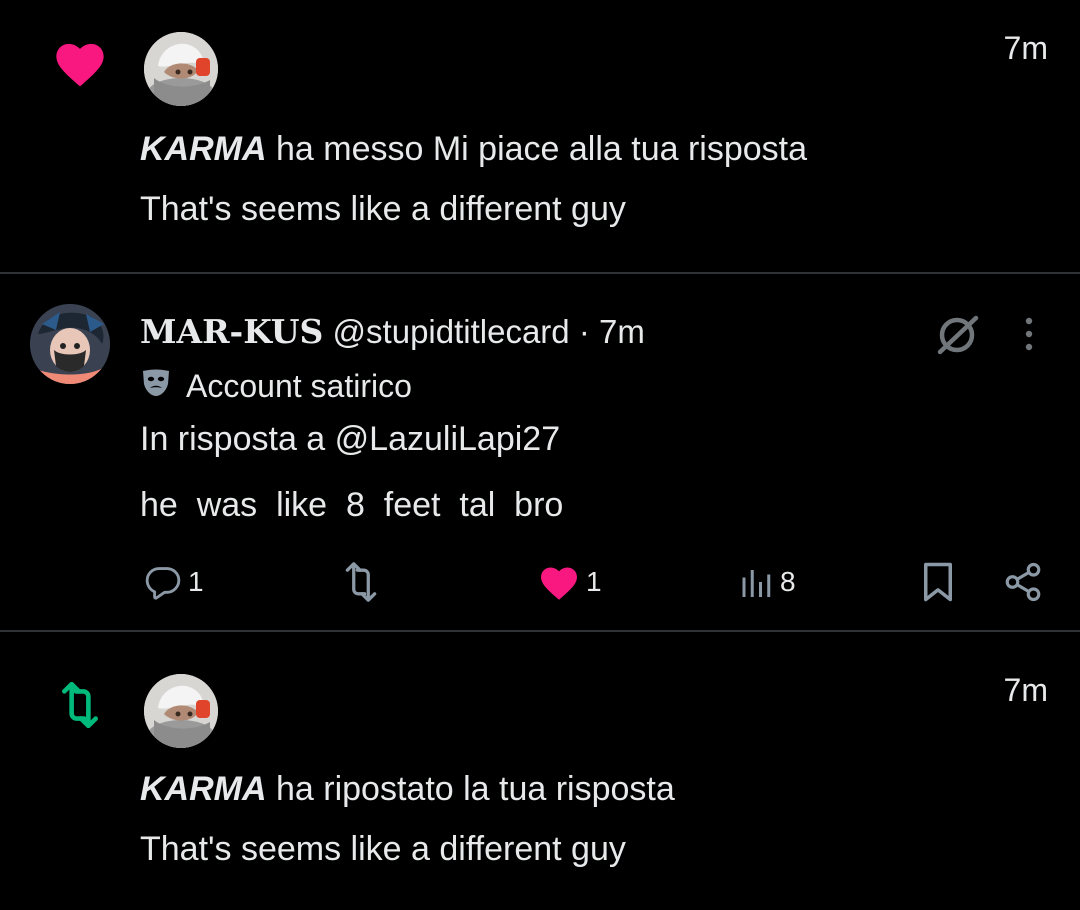 The image size is (1080, 910). I want to click on reply-count: 1, so click(196, 581).